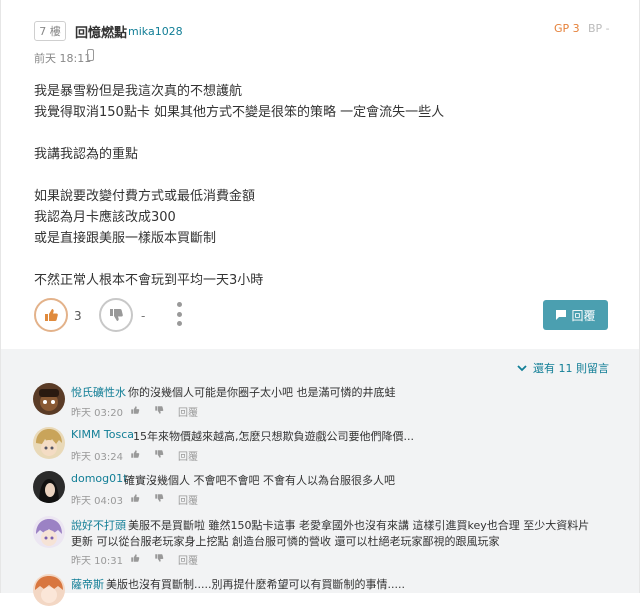 The width and height of the screenshot is (640, 606). Describe the element at coordinates (50, 31) in the screenshot. I see `floor-badge: 7 樓` at that location.